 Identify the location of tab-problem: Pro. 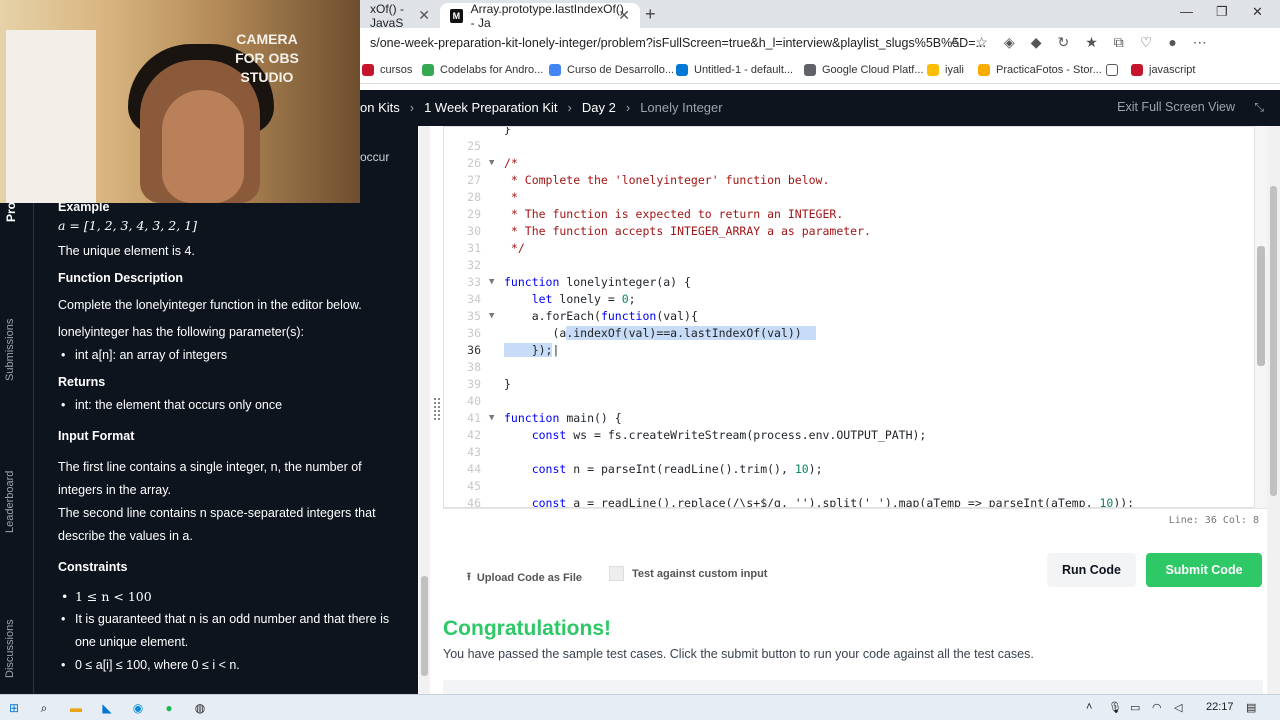
(11, 212).